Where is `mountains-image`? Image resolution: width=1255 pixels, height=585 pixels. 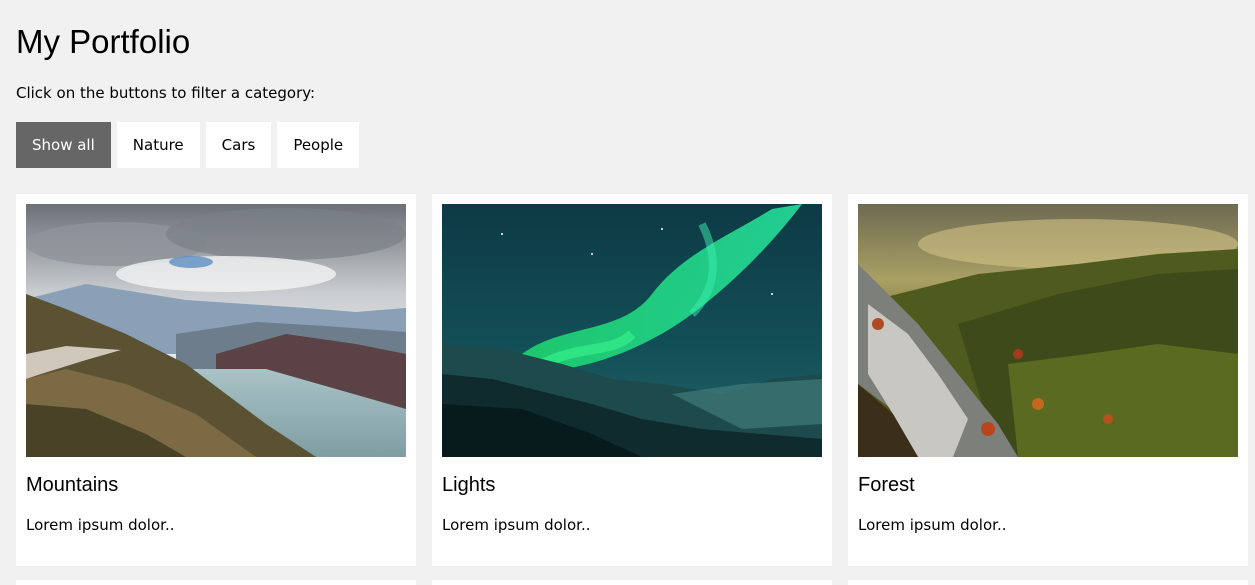 mountains-image is located at coordinates (216, 330).